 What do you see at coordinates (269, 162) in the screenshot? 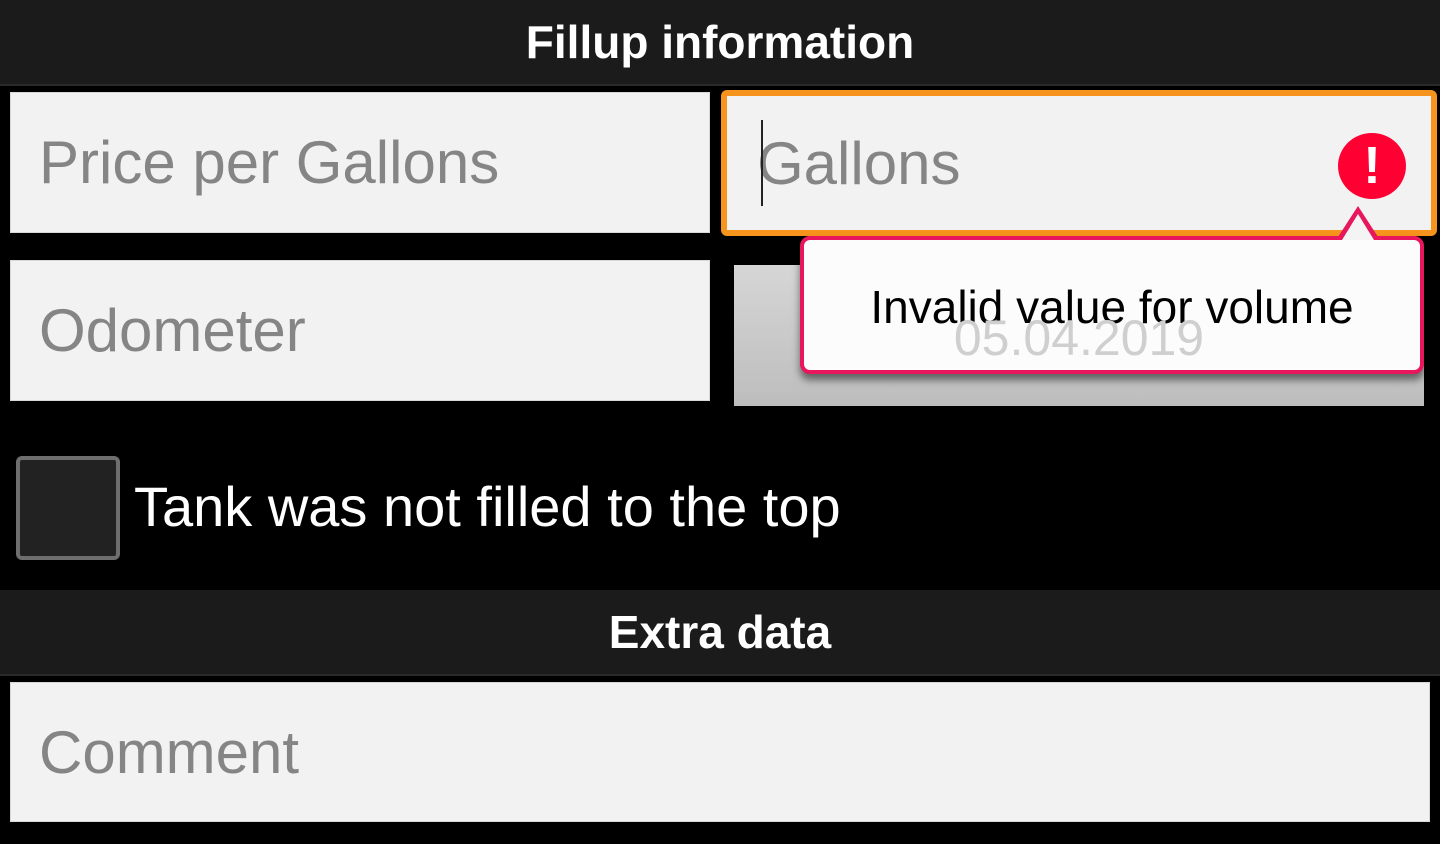
I see `placeholder: Price per Gallons` at bounding box center [269, 162].